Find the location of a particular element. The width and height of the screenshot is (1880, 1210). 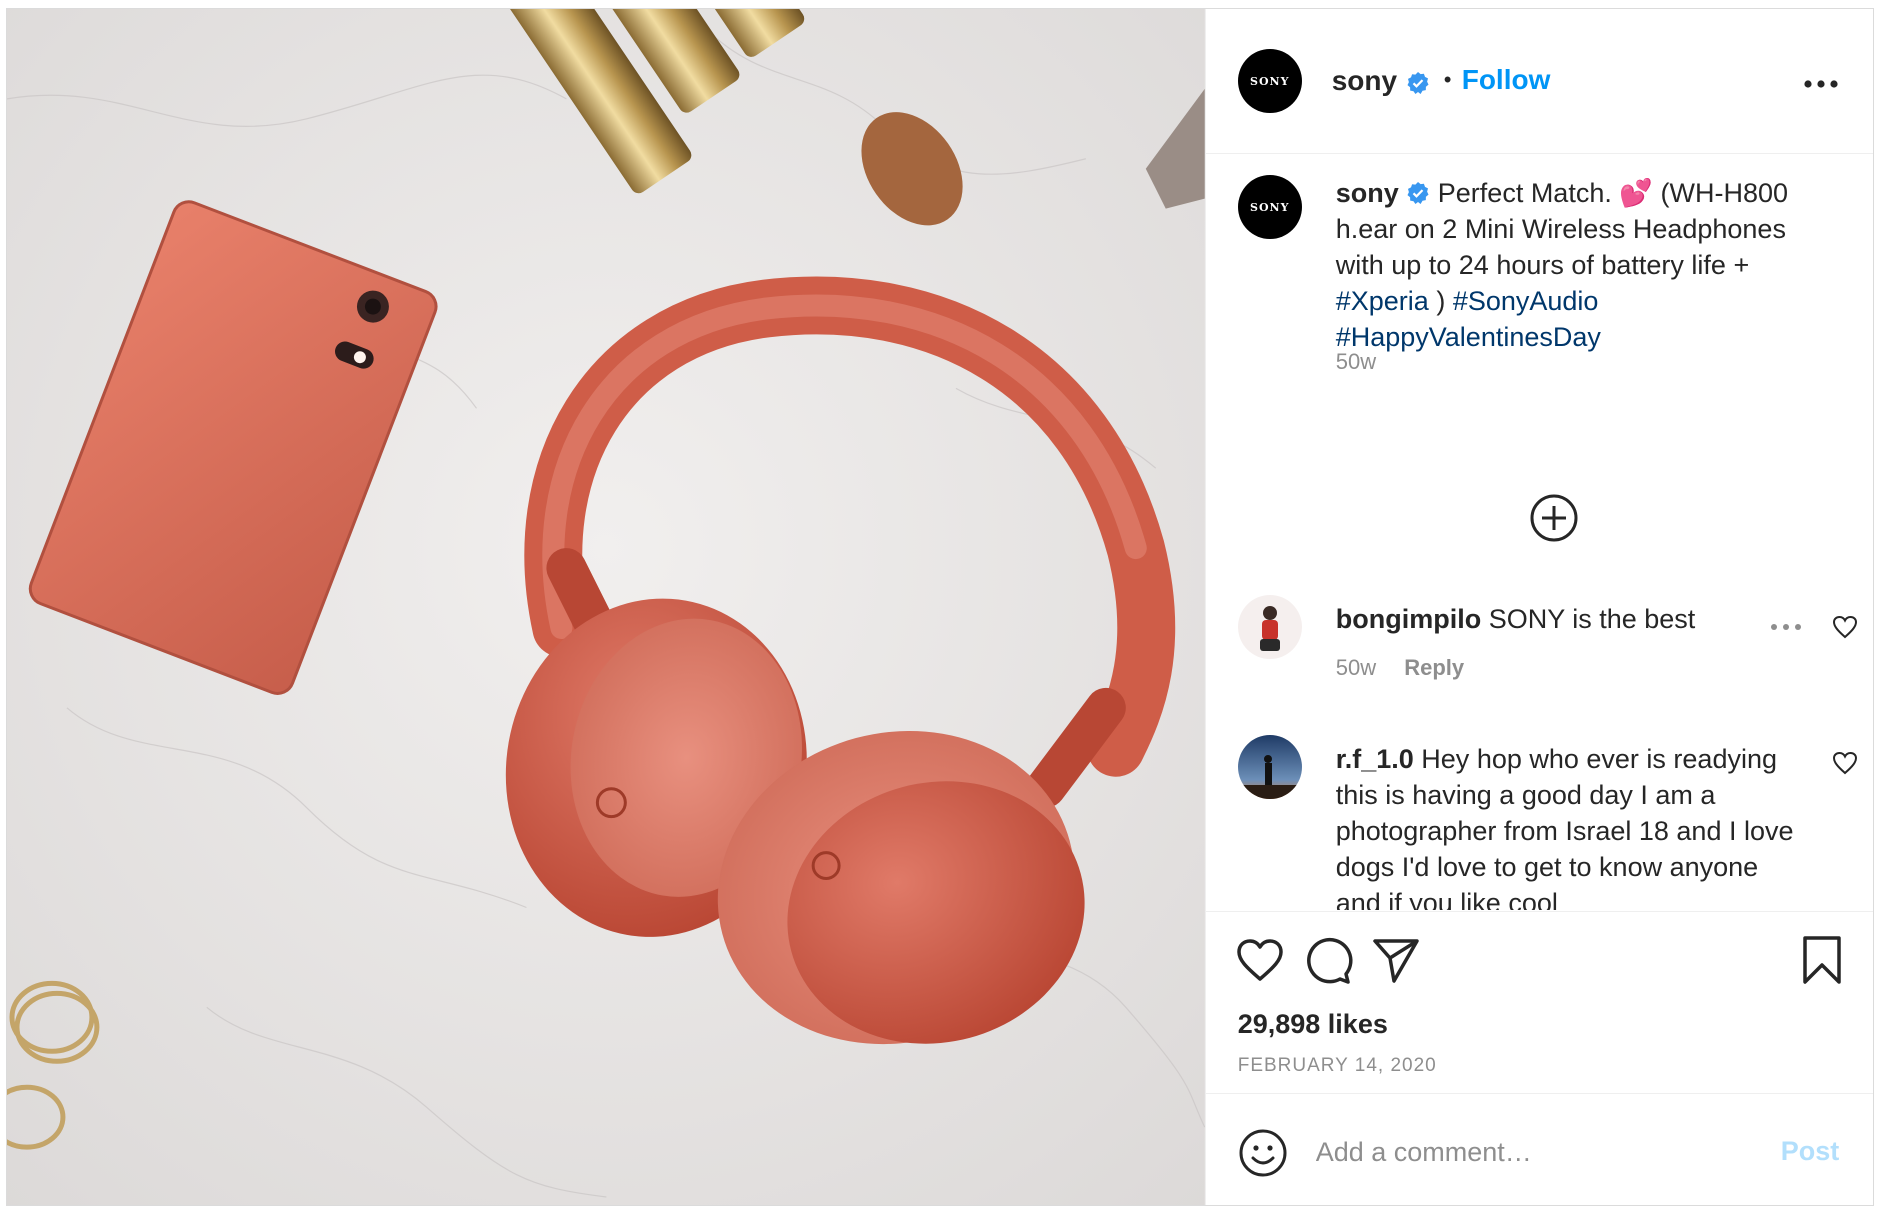

caption-body: Perfect Match. is located at coordinates (1524, 193).